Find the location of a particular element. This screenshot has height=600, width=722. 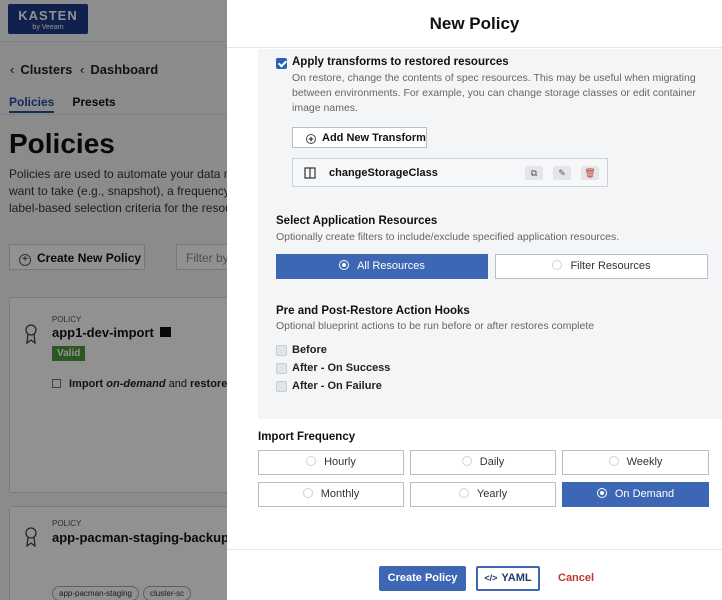

plus-circle-icon: + is located at coordinates (311, 139).